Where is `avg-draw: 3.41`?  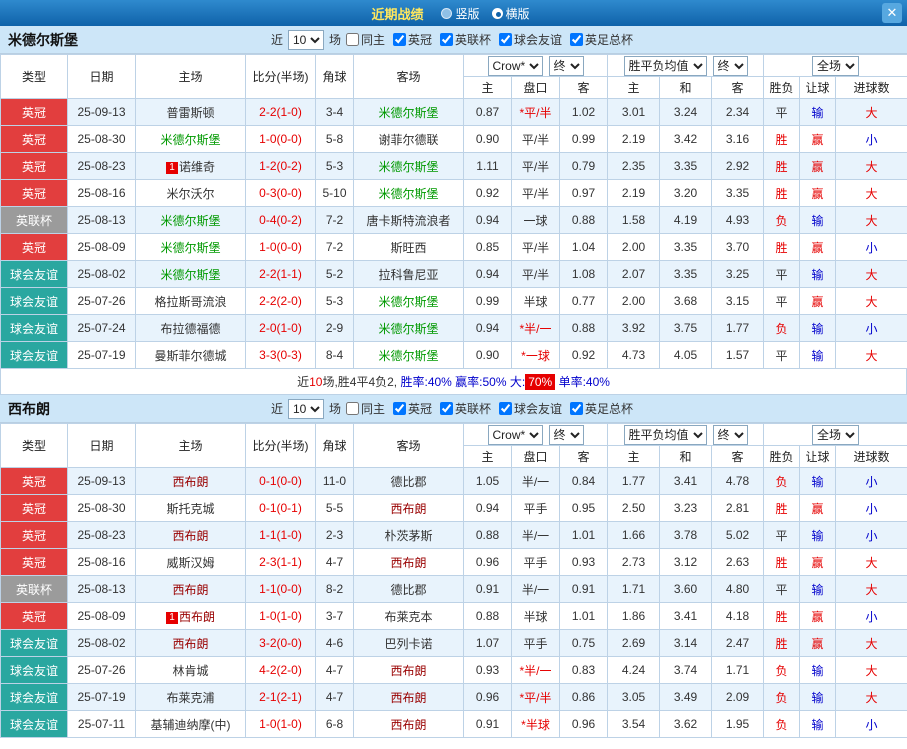
avg-draw: 3.41 is located at coordinates (686, 481).